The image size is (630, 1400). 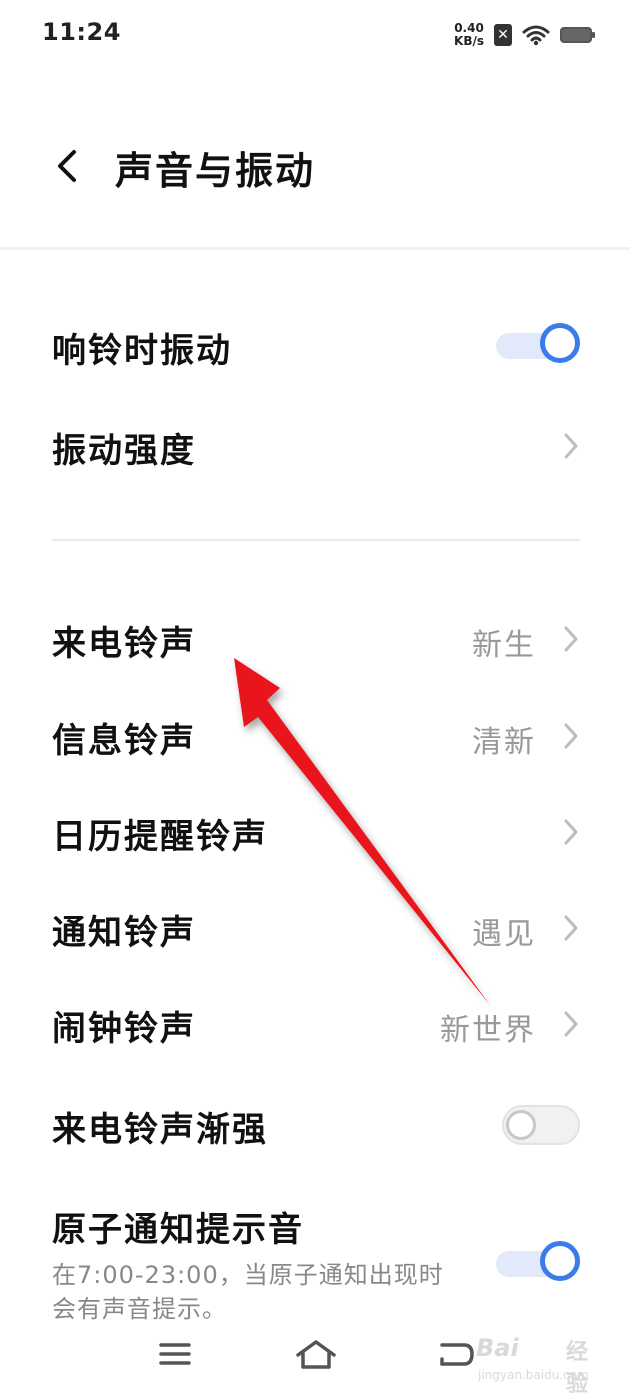 I want to click on sim-x-icon: ✕, so click(x=503, y=35).